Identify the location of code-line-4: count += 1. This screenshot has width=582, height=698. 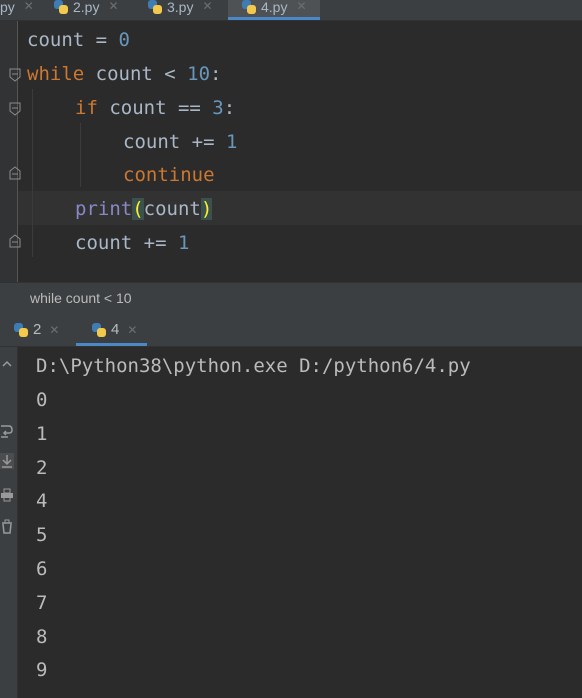
(180, 142).